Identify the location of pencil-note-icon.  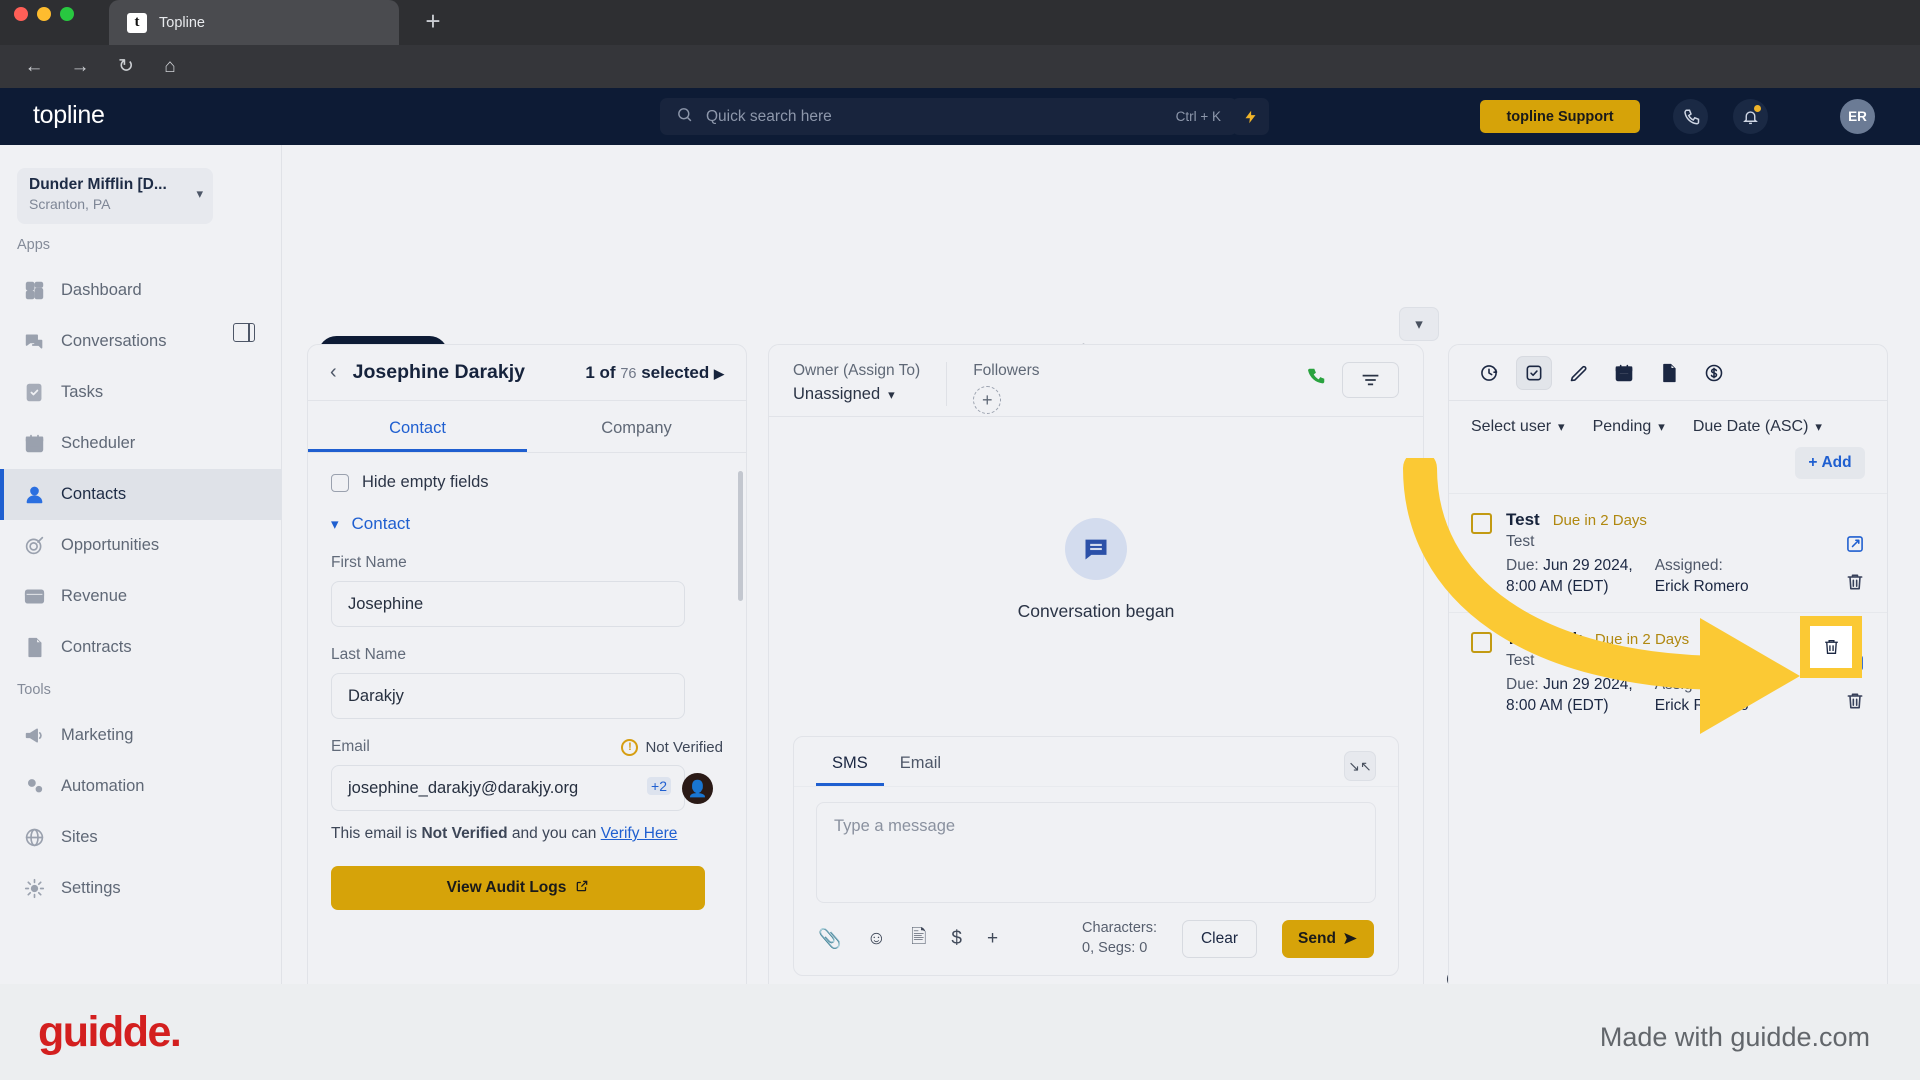
(1579, 373).